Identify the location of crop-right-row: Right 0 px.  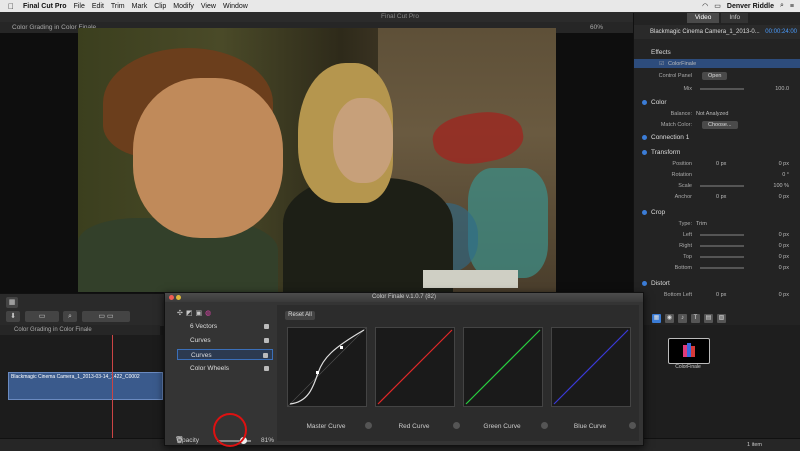
(717, 245).